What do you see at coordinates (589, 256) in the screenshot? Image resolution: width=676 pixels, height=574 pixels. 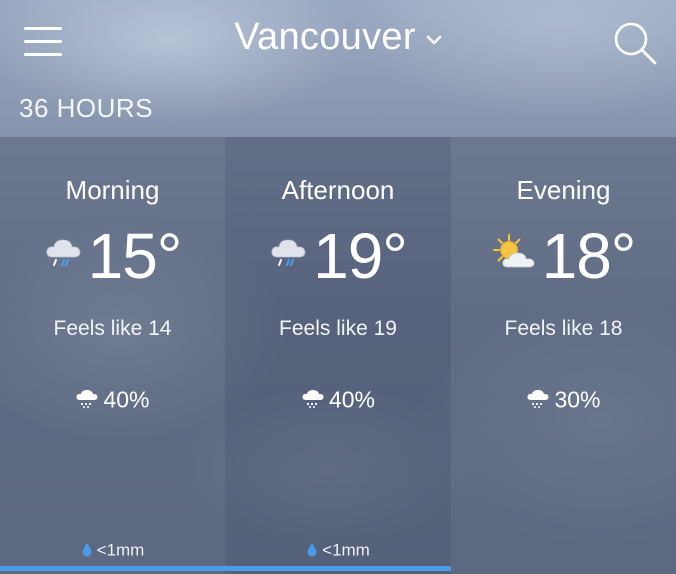 I see `temperature-value: 18°` at bounding box center [589, 256].